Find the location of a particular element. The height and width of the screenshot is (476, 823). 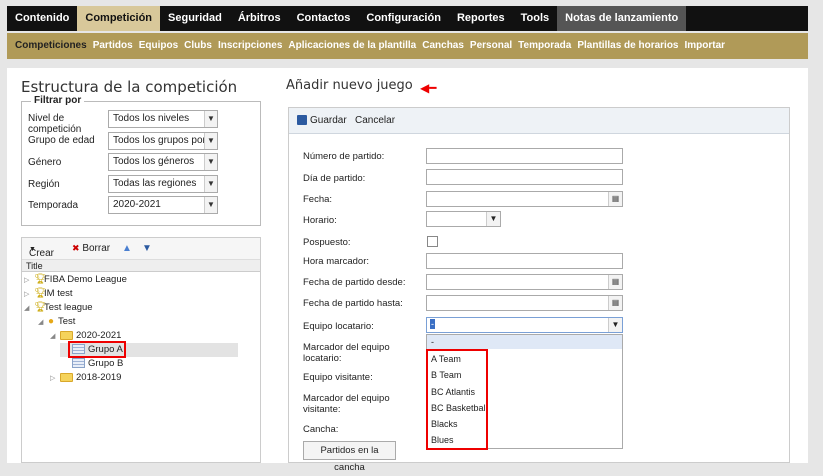

table-icon is located at coordinates (78, 363).